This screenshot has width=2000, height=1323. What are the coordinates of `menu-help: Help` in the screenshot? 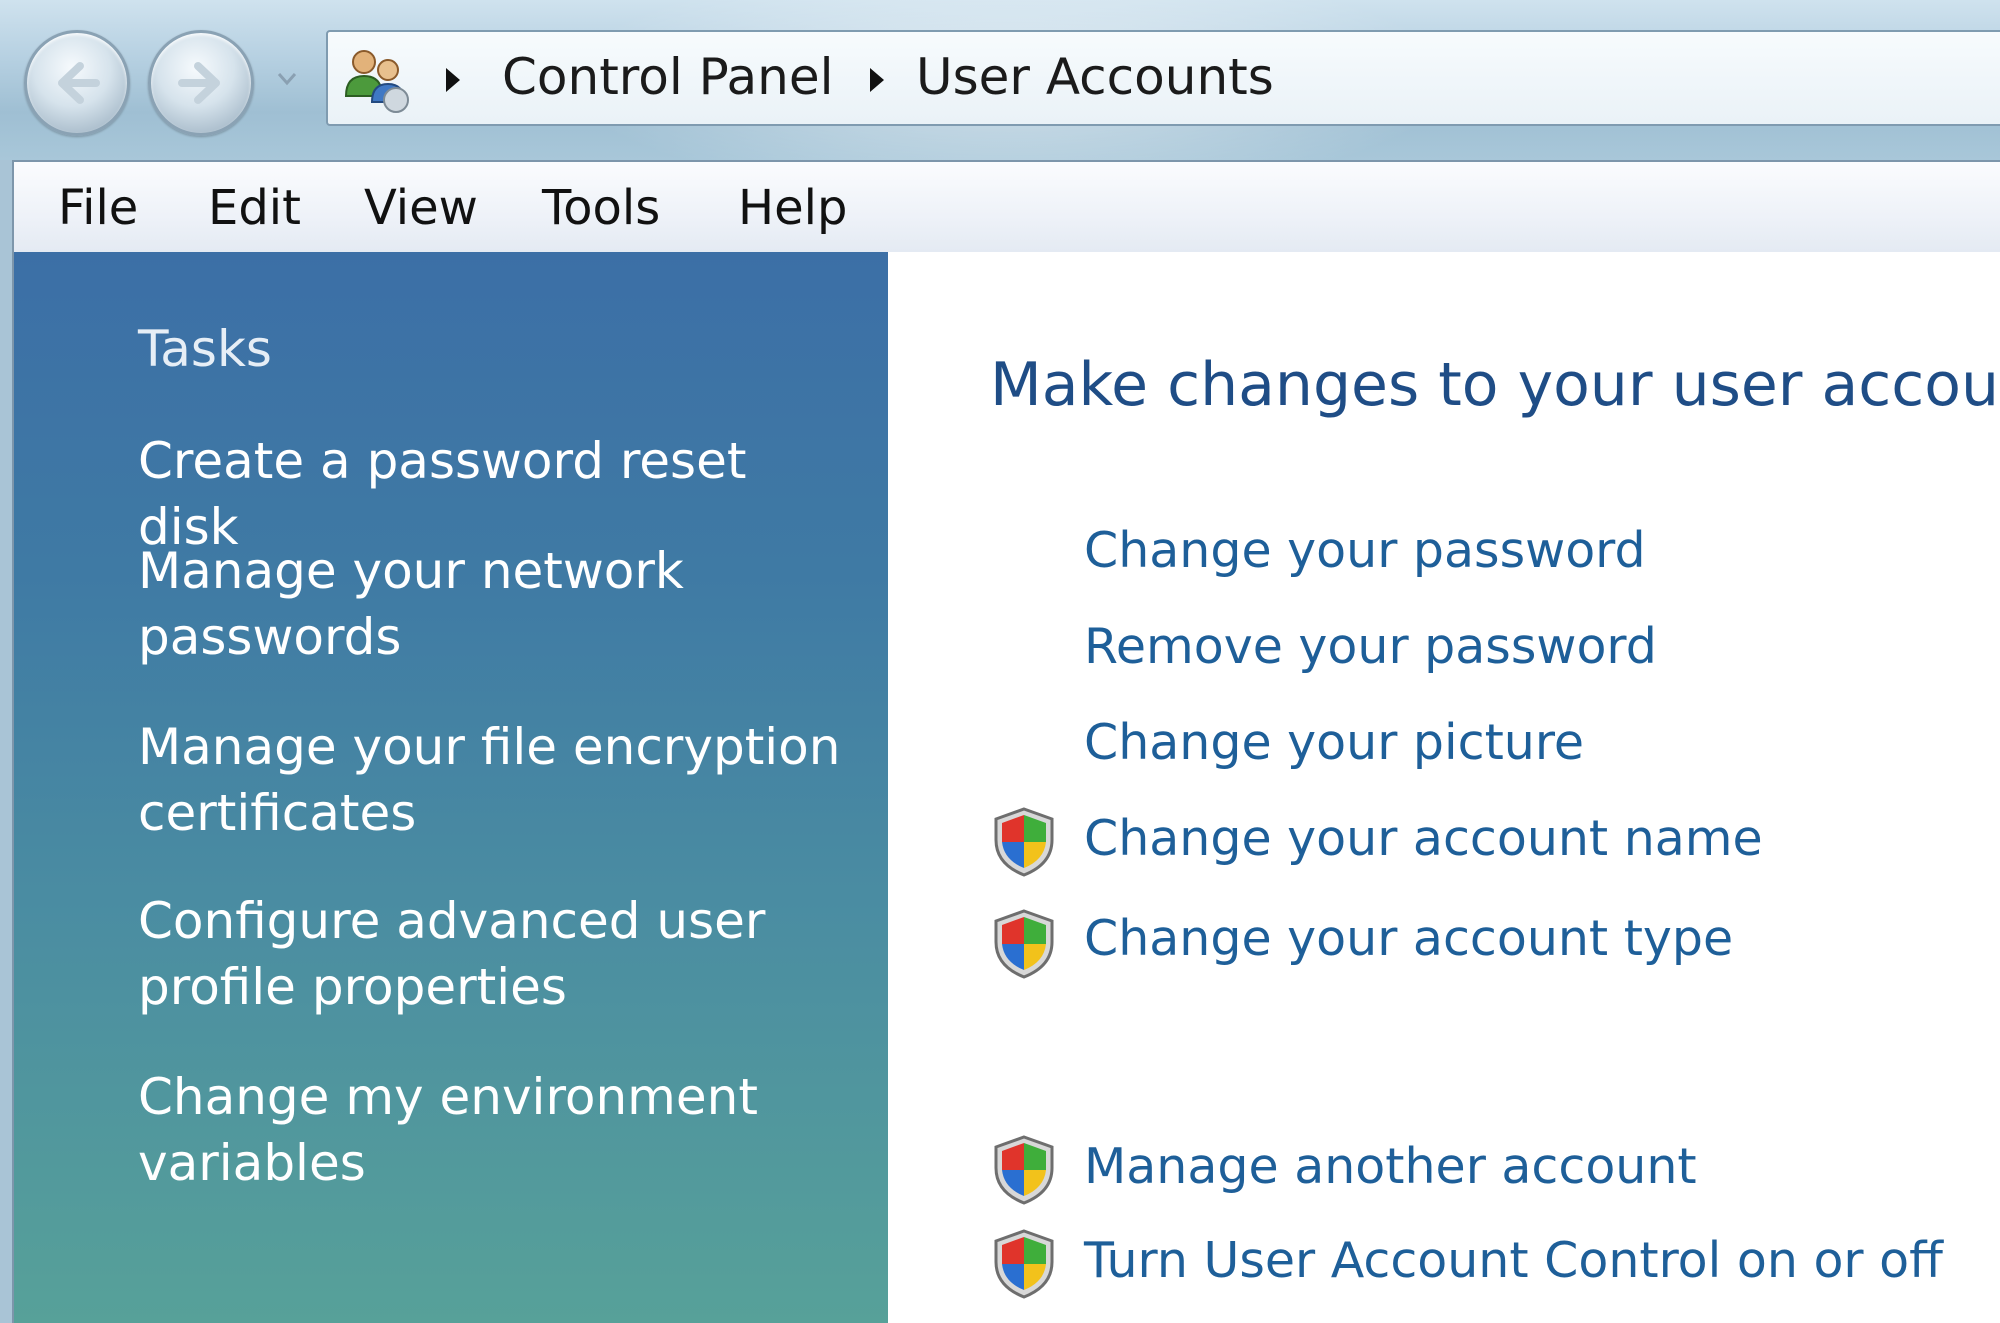 It's located at (792, 208).